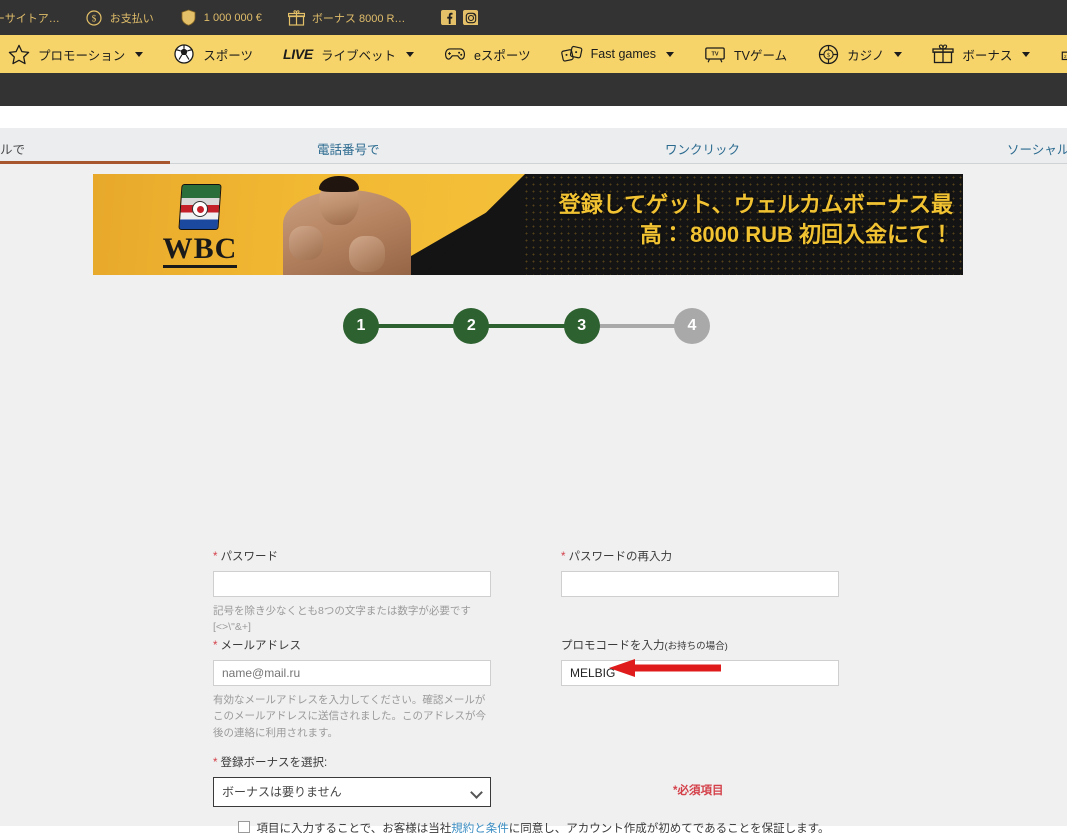  I want to click on nav-item-livebet: LIVE ライブベット, so click(348, 54).